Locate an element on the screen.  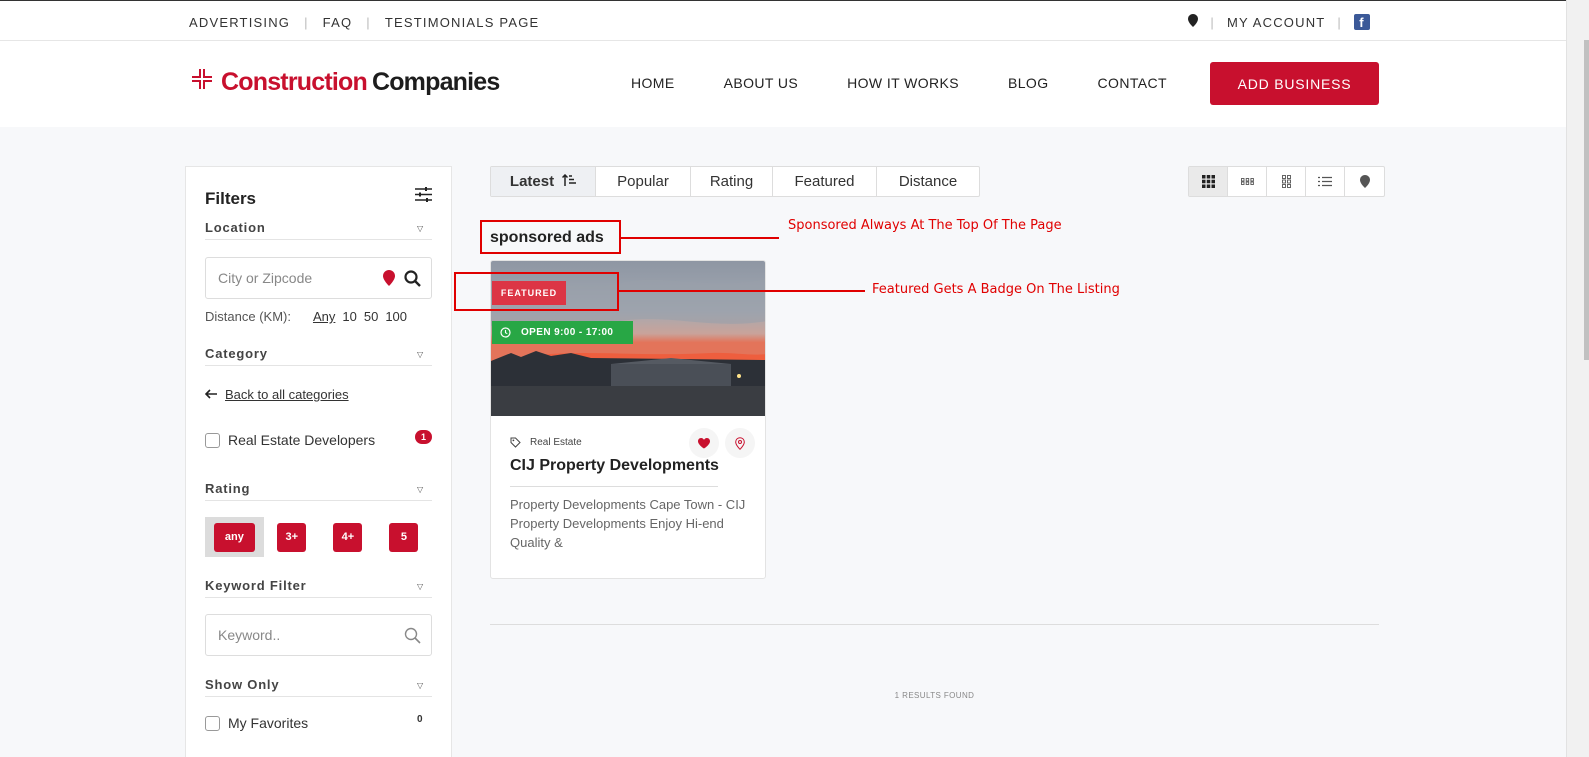
rating-4plus-option: 4+ is located at coordinates (348, 537).